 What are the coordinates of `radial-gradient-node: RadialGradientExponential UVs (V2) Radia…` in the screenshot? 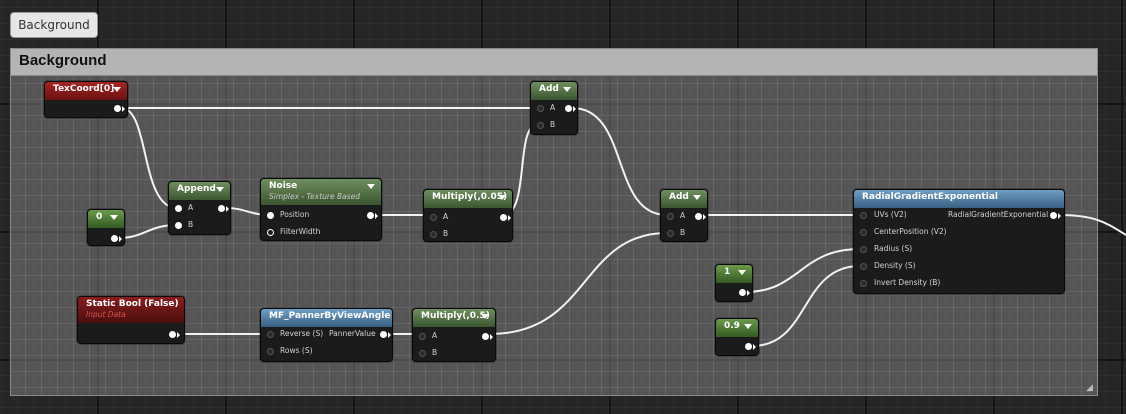 It's located at (959, 241).